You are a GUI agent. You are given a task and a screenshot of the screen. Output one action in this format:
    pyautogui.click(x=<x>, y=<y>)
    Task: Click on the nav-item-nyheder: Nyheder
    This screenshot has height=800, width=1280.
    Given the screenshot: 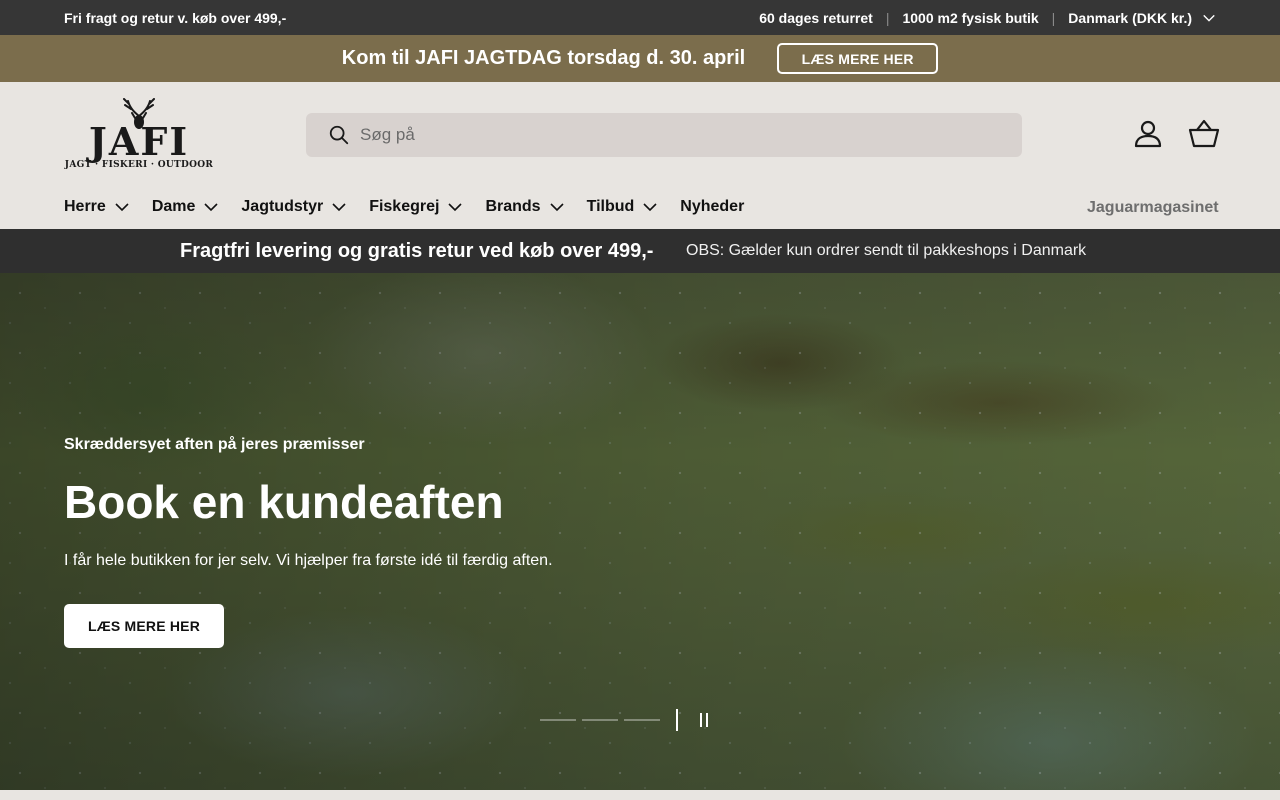 What is the action you would take?
    pyautogui.click(x=712, y=207)
    